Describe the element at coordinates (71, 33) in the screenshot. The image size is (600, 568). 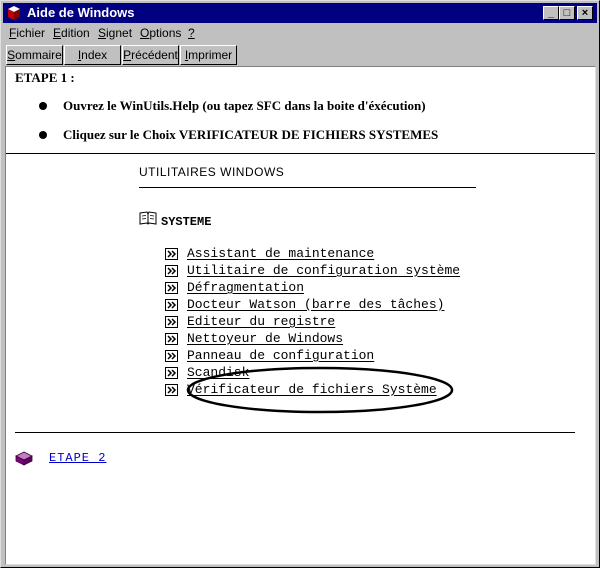
I see `menu-edition: Edition` at that location.